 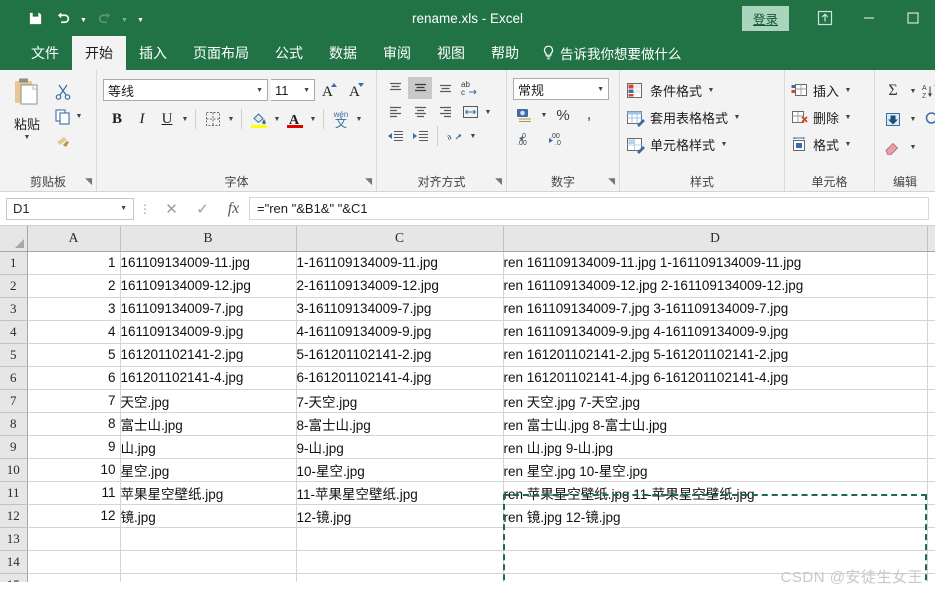 I want to click on increase-decimal-icon: .0.00, so click(x=528, y=139).